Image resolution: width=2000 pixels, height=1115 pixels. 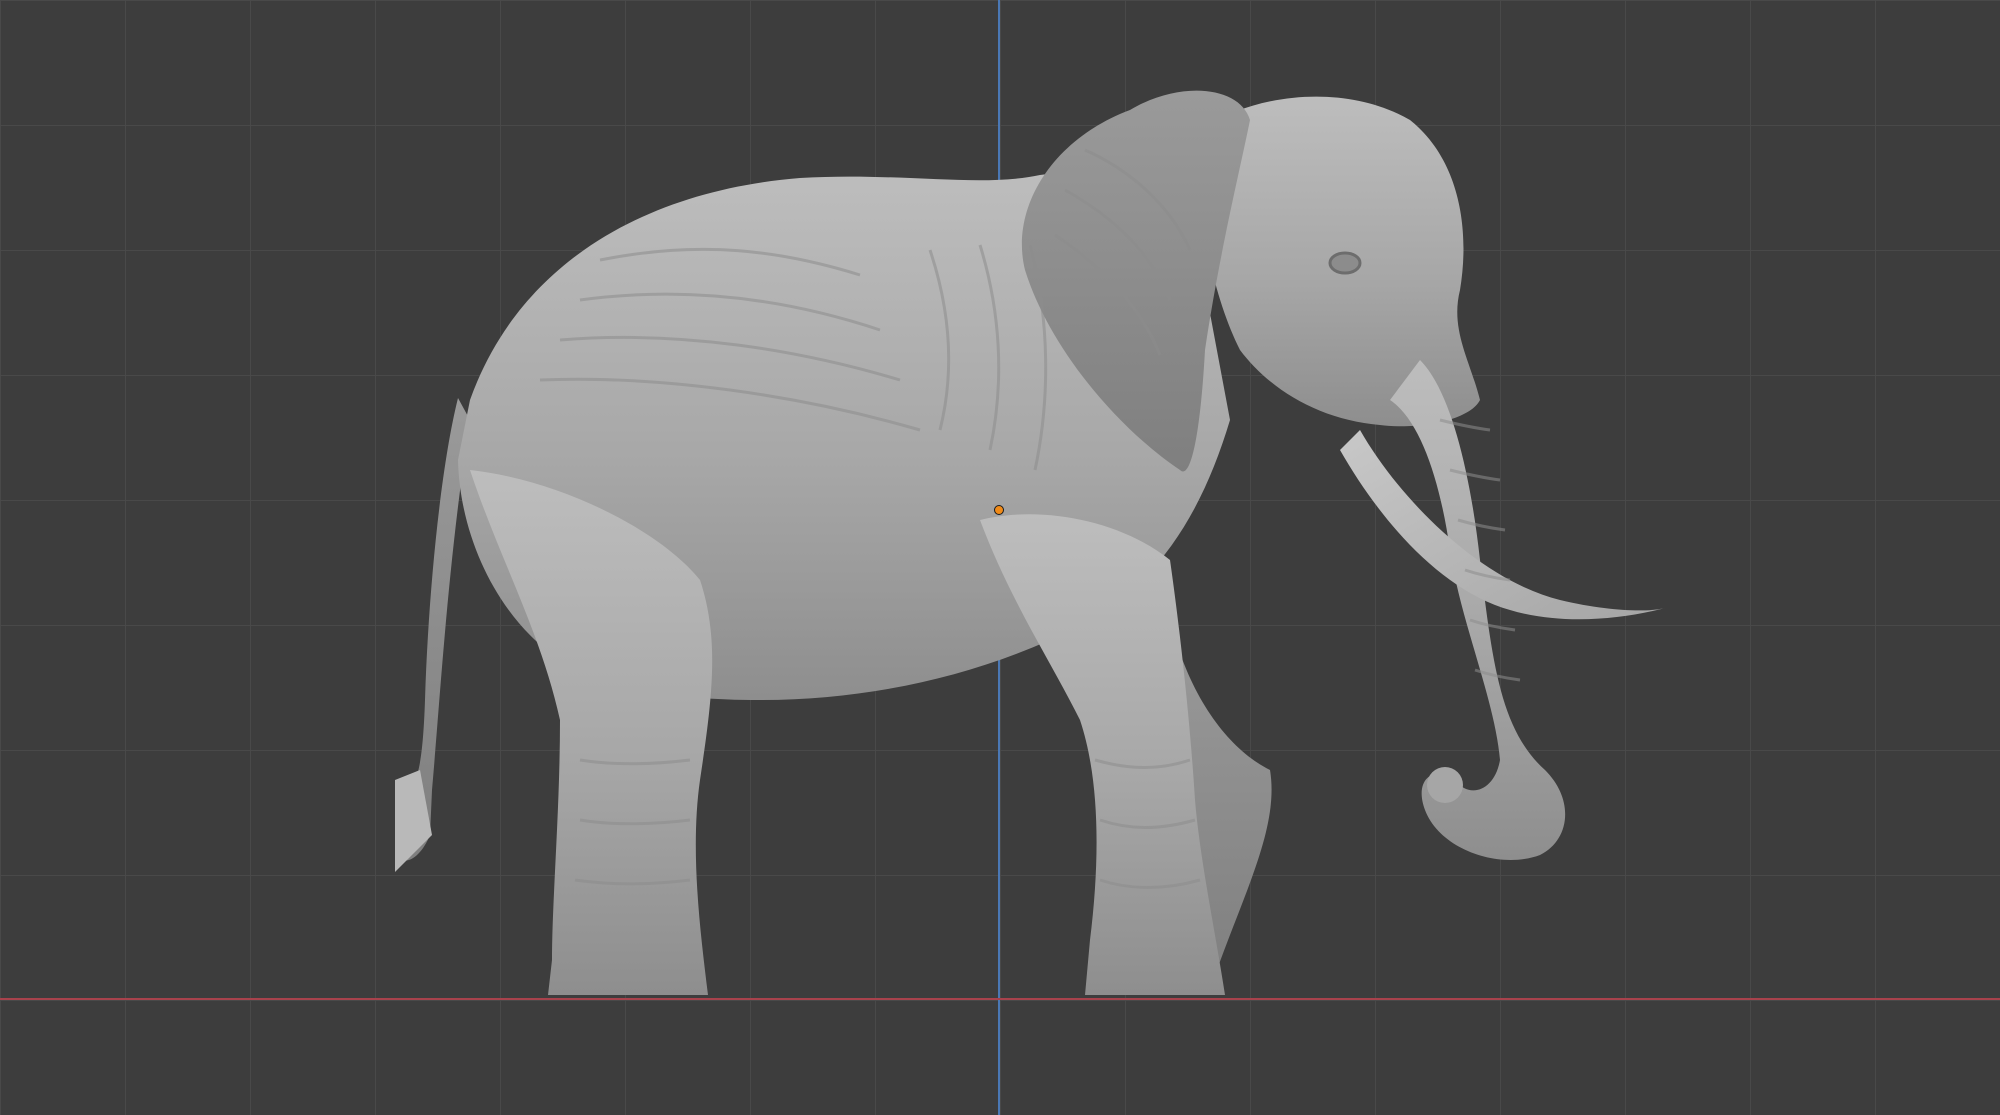 What do you see at coordinates (999, 510) in the screenshot?
I see `object-origin-dot` at bounding box center [999, 510].